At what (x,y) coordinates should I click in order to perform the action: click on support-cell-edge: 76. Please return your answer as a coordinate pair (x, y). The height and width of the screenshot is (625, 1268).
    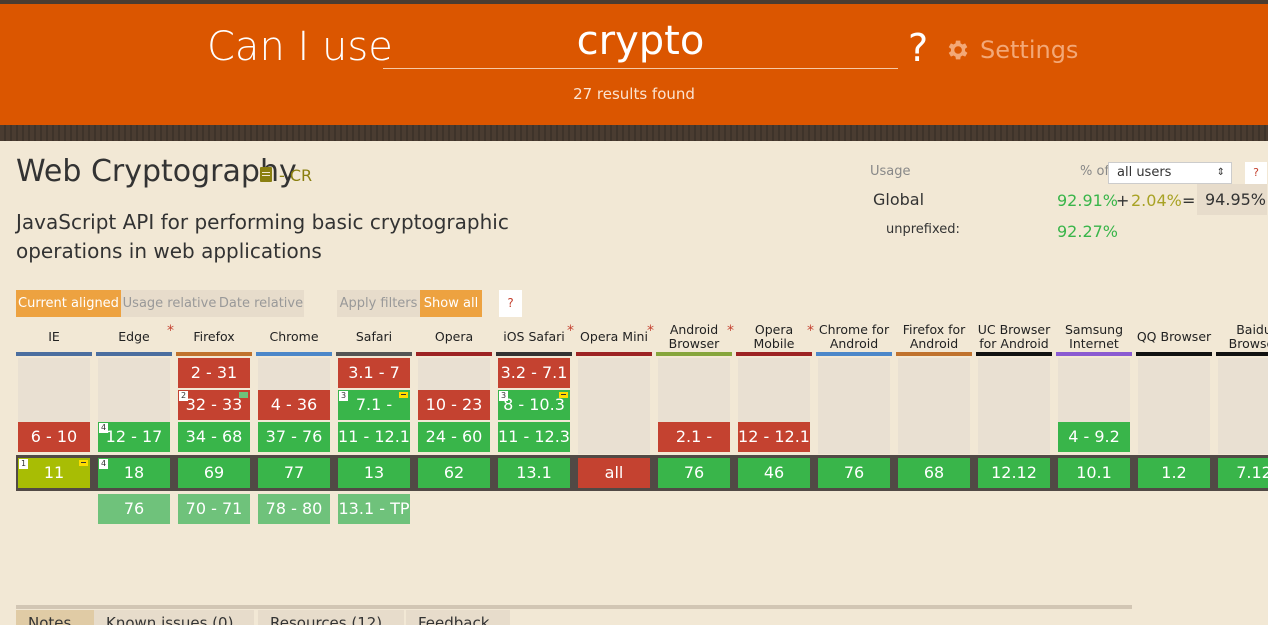
    Looking at the image, I should click on (134, 509).